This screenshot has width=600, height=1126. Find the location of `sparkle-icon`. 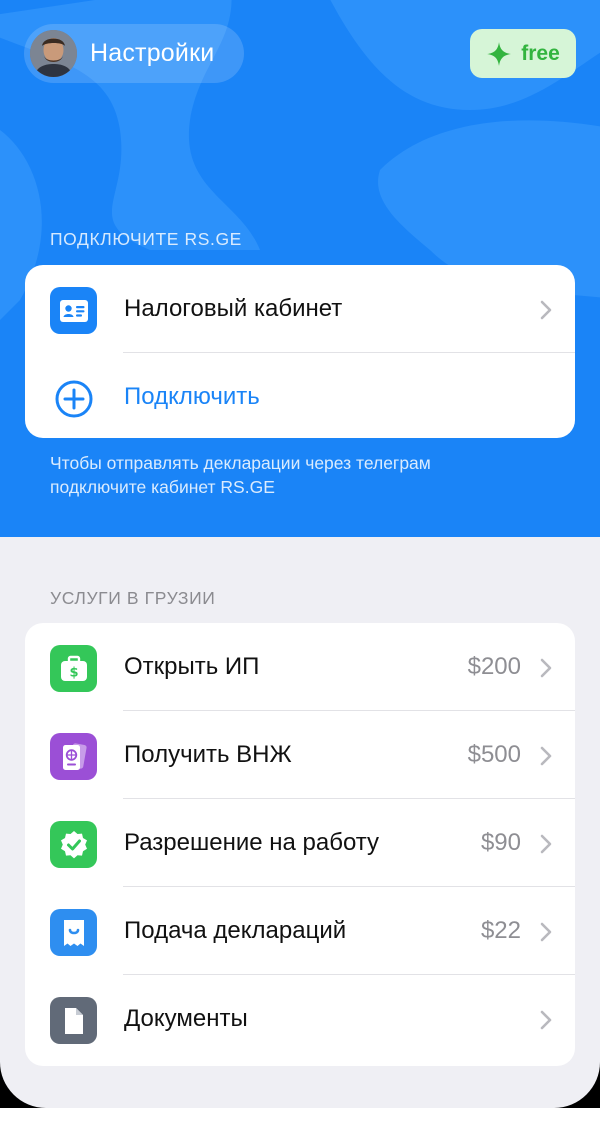

sparkle-icon is located at coordinates (499, 53).